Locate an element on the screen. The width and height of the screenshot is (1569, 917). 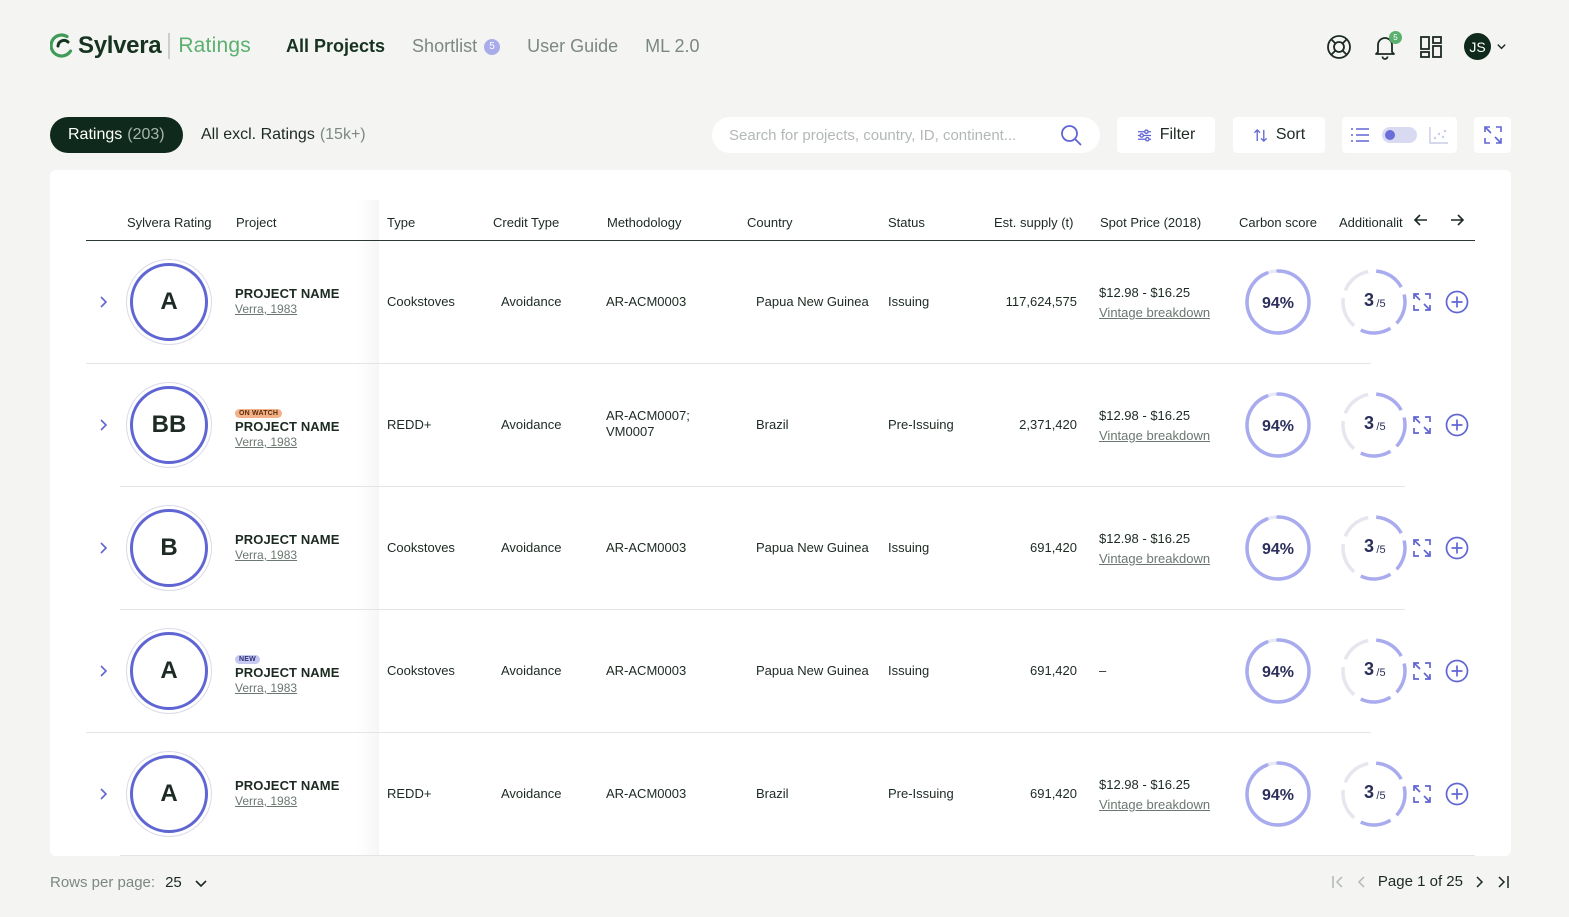
first-page-icon is located at coordinates (1338, 882).